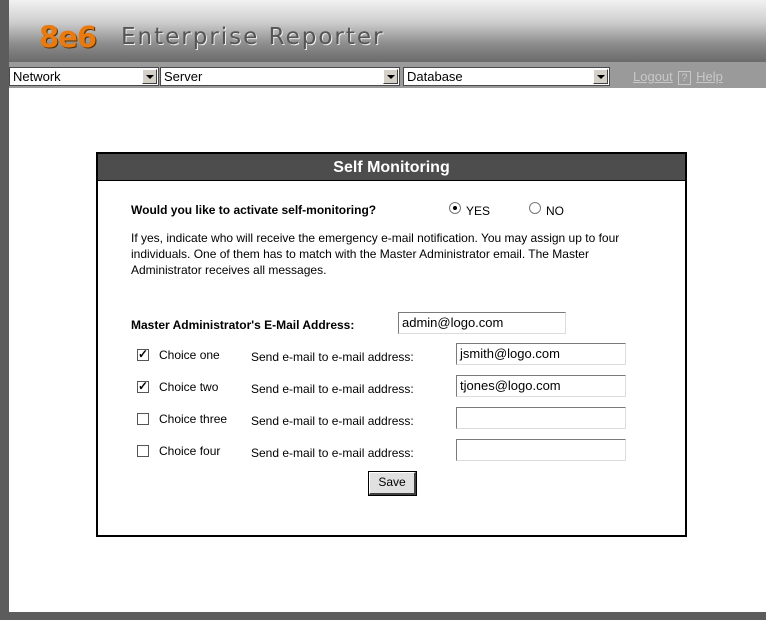 This screenshot has height=620, width=766. What do you see at coordinates (541, 386) in the screenshot?
I see `choice-two-email-field: tjones@logo.com` at bounding box center [541, 386].